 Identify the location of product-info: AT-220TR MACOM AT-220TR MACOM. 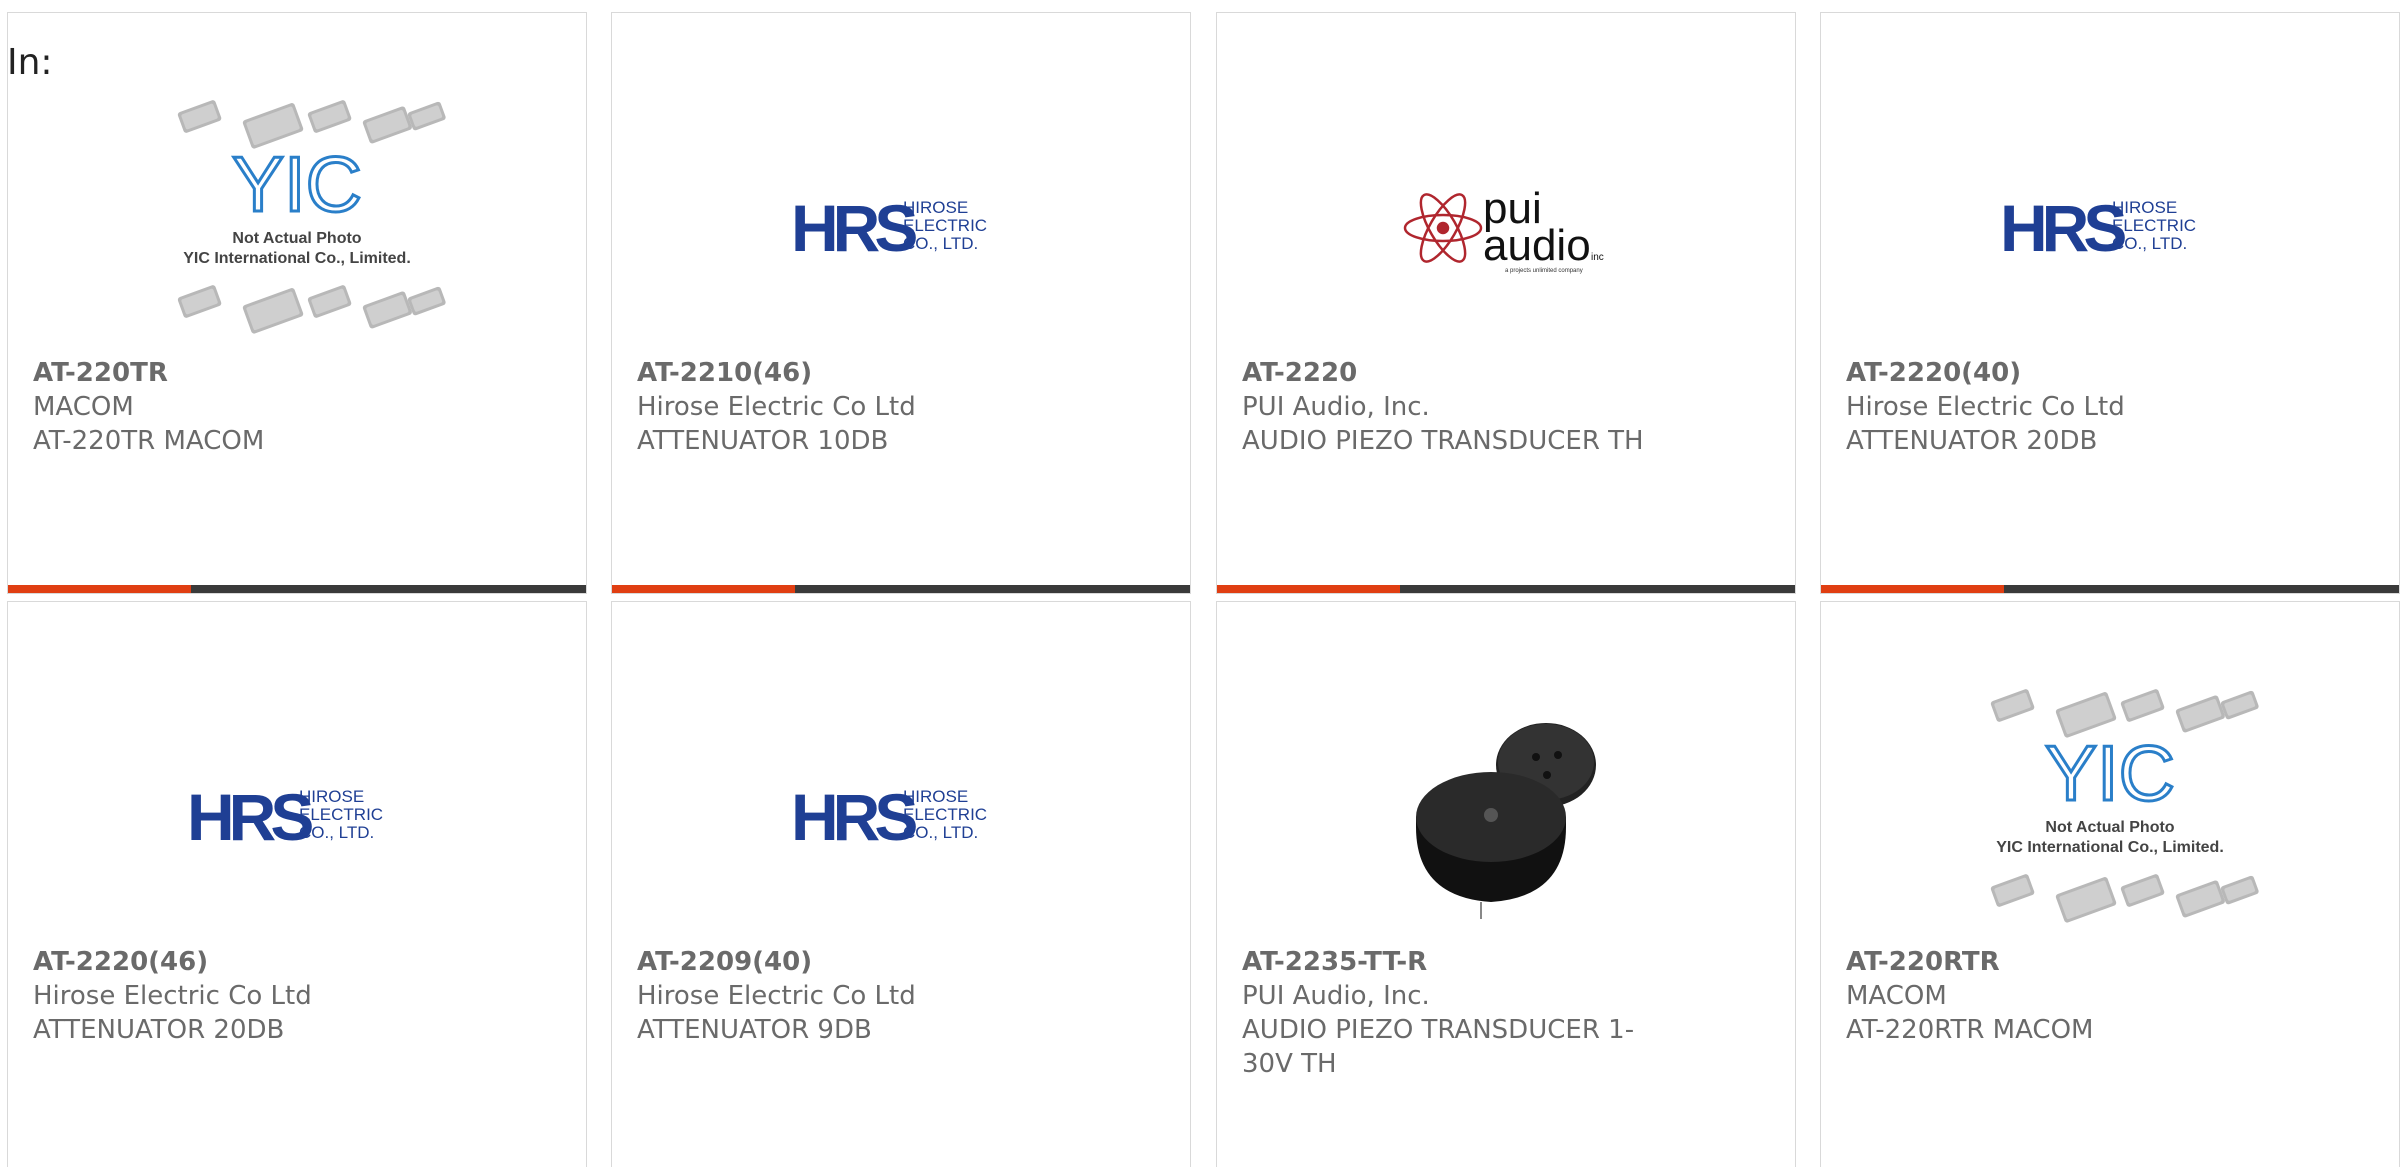
(243, 407).